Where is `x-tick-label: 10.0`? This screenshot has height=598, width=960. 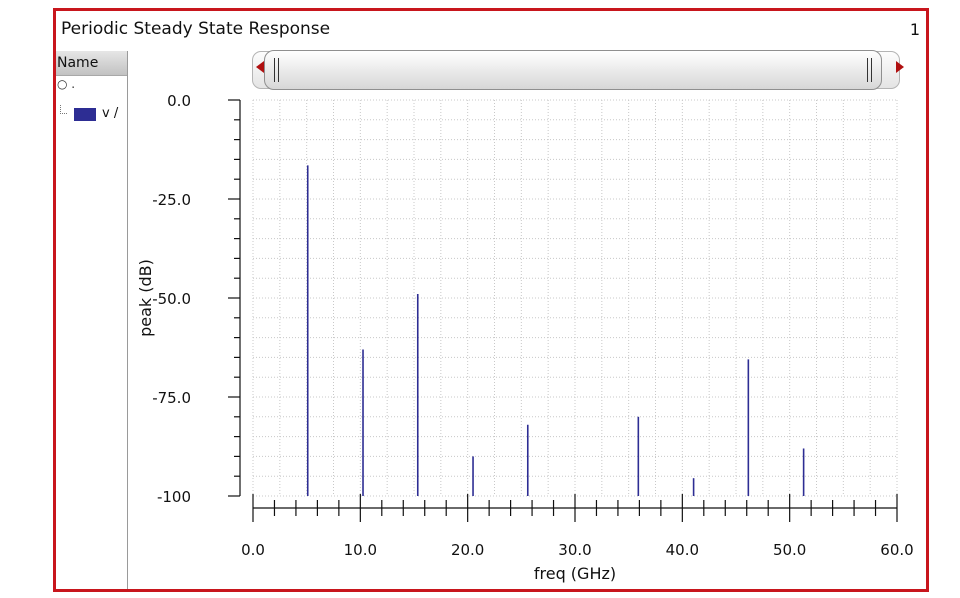 x-tick-label: 10.0 is located at coordinates (360, 550).